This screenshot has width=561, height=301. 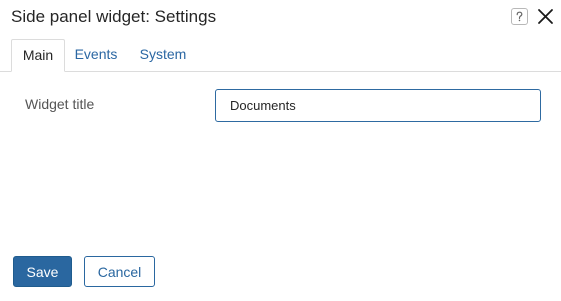 I want to click on help-icon, so click(x=519, y=16).